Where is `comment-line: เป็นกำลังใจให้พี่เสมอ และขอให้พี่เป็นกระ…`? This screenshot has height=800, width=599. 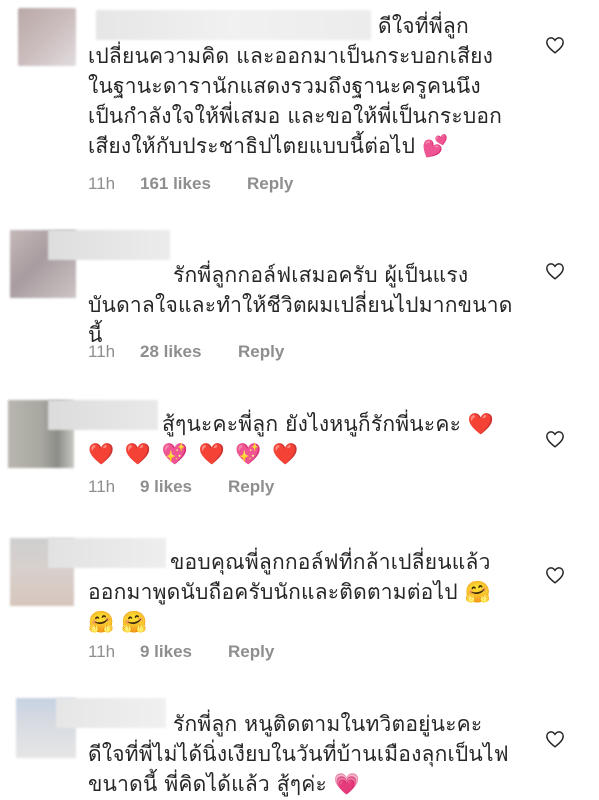
comment-line: เป็นกำลังใจให้พี่เสมอ และขอให้พี่เป็นกระ… is located at coordinates (295, 116).